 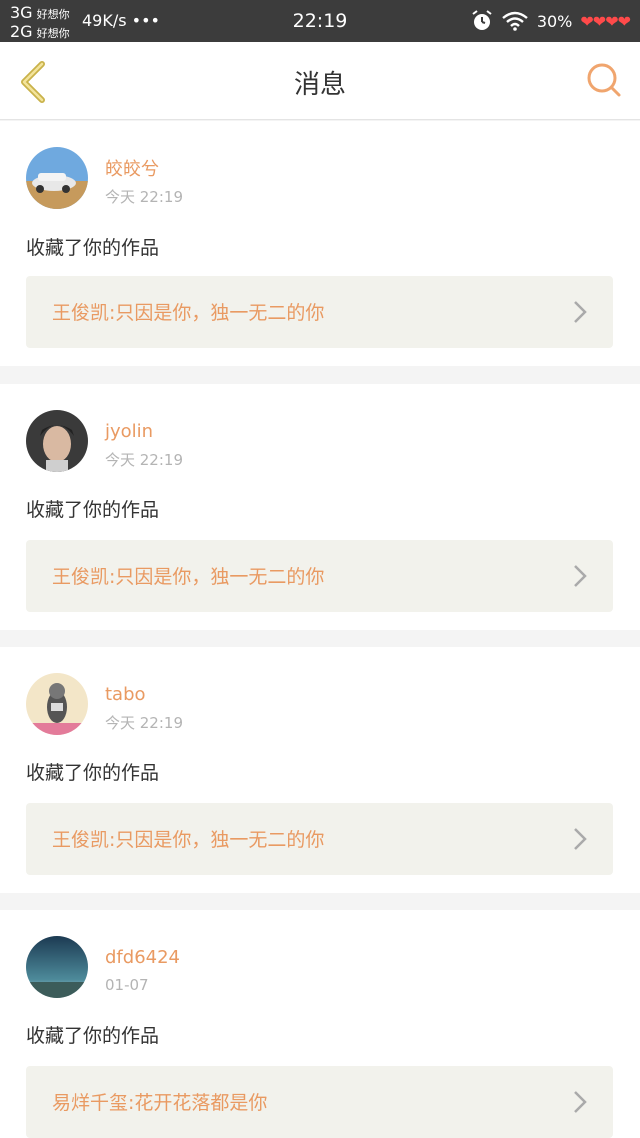 What do you see at coordinates (604, 80) in the screenshot?
I see `search-icon` at bounding box center [604, 80].